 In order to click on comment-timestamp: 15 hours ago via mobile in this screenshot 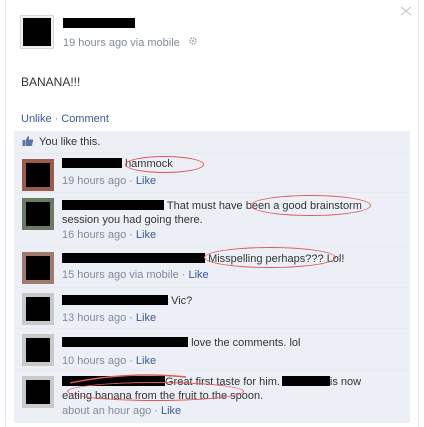, I will do `click(120, 275)`.